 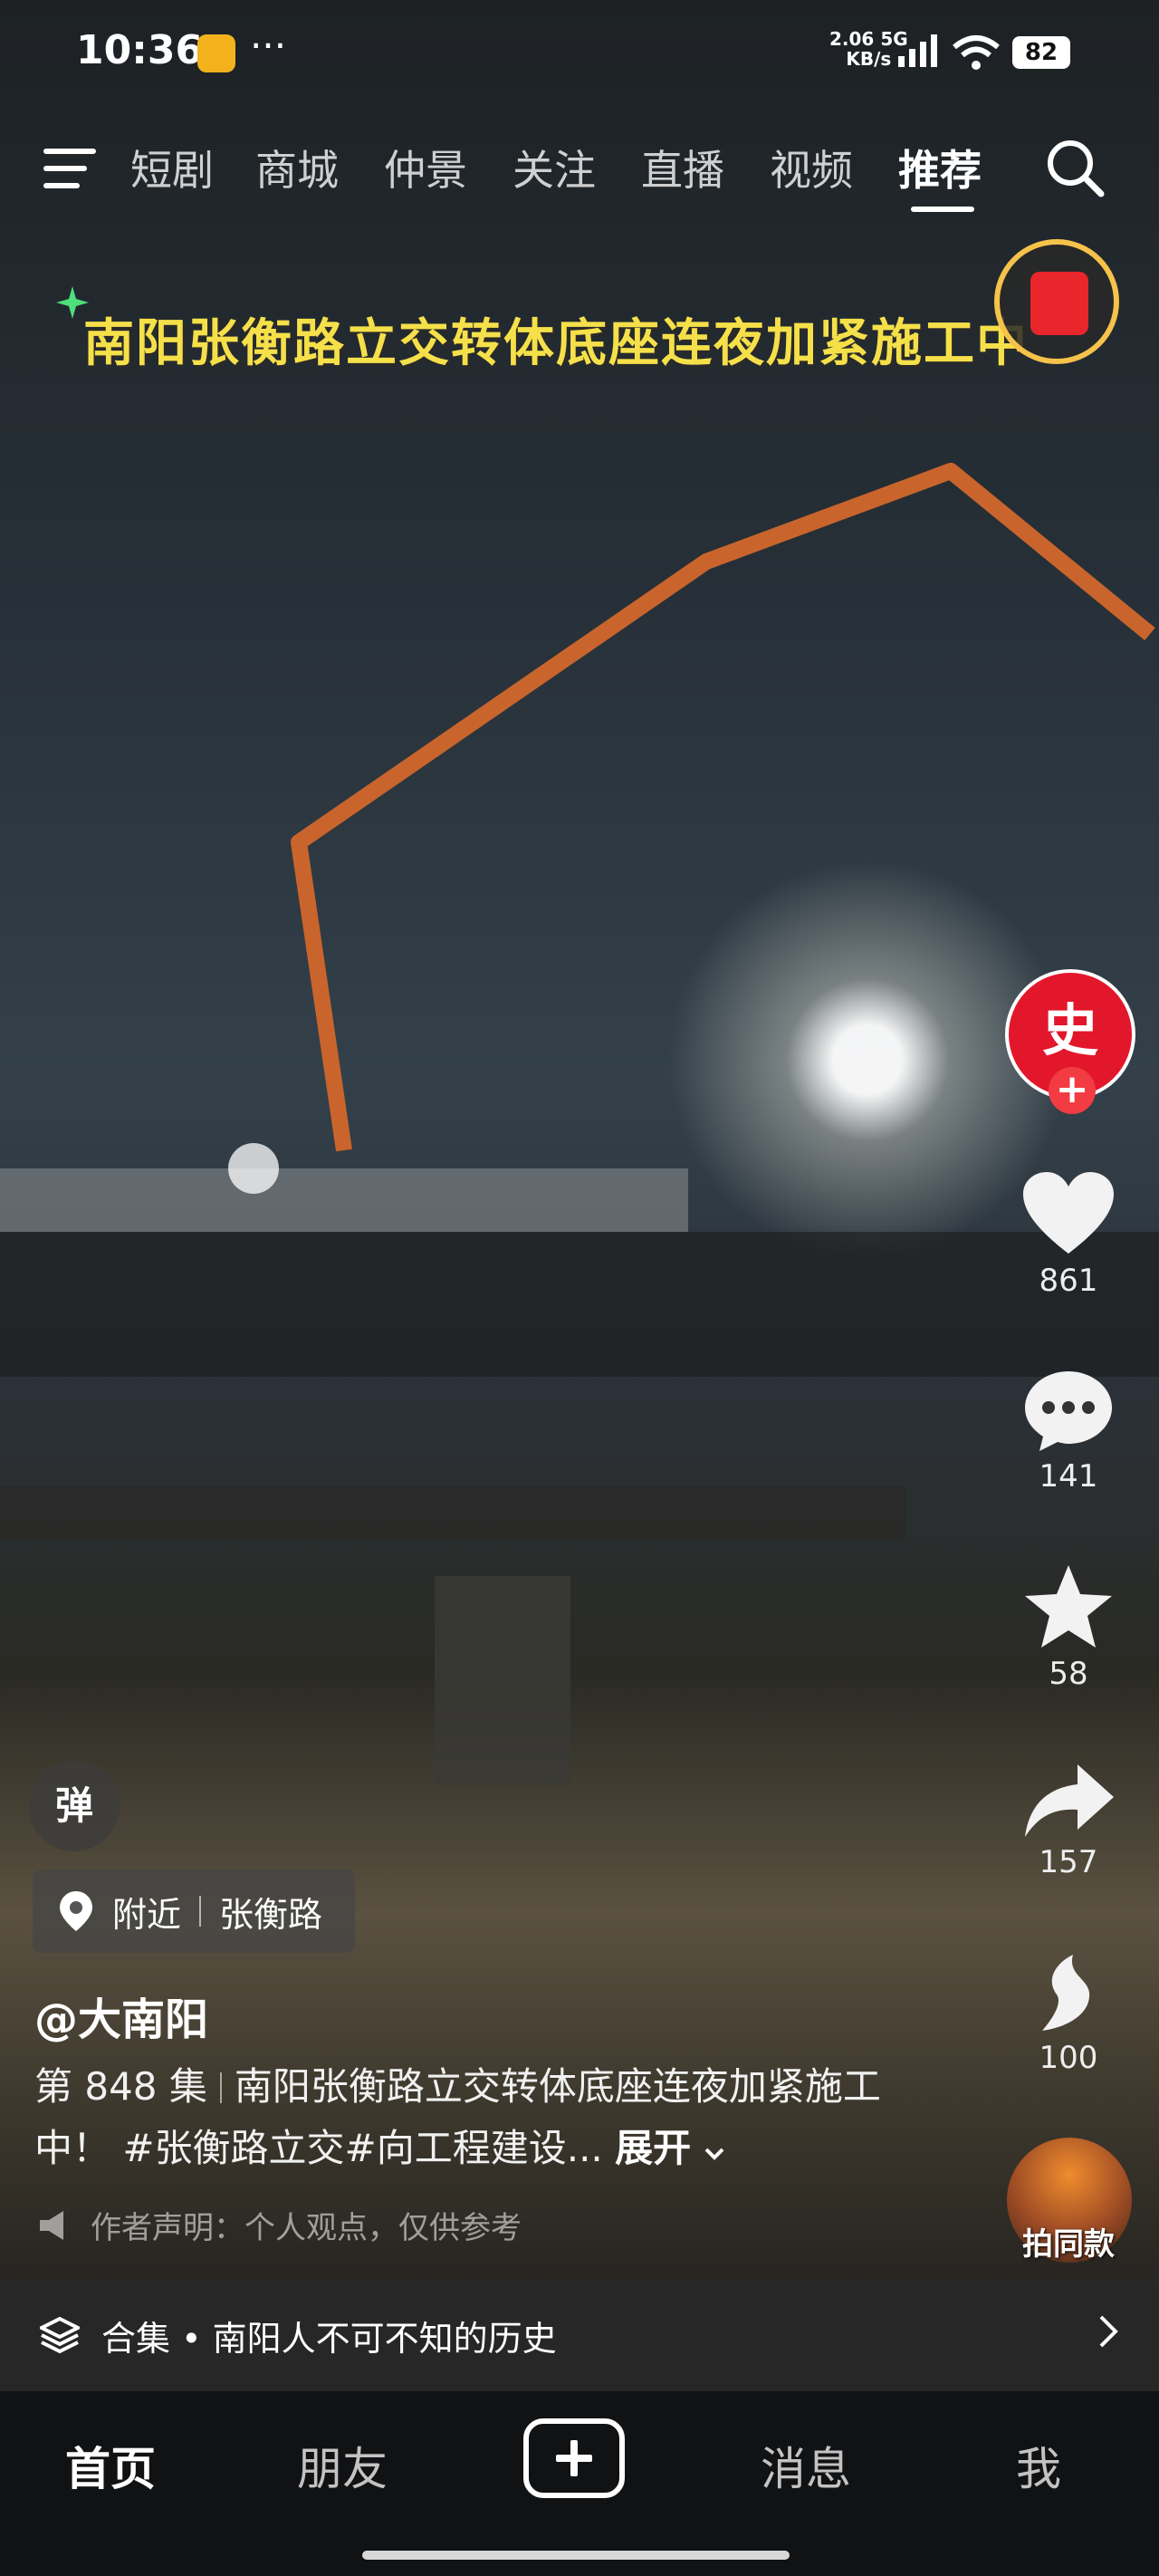 I want to click on tab-mall: 商城, so click(x=297, y=167).